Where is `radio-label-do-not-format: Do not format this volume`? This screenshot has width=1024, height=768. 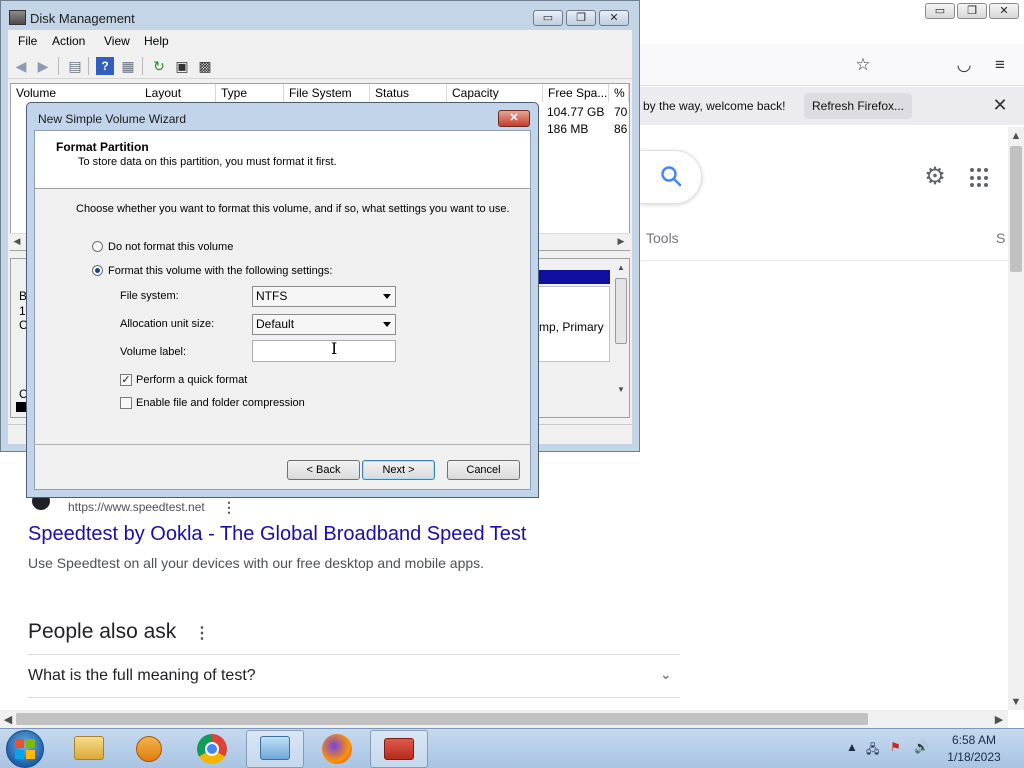
radio-label-do-not-format: Do not format this volume is located at coordinates (170, 247).